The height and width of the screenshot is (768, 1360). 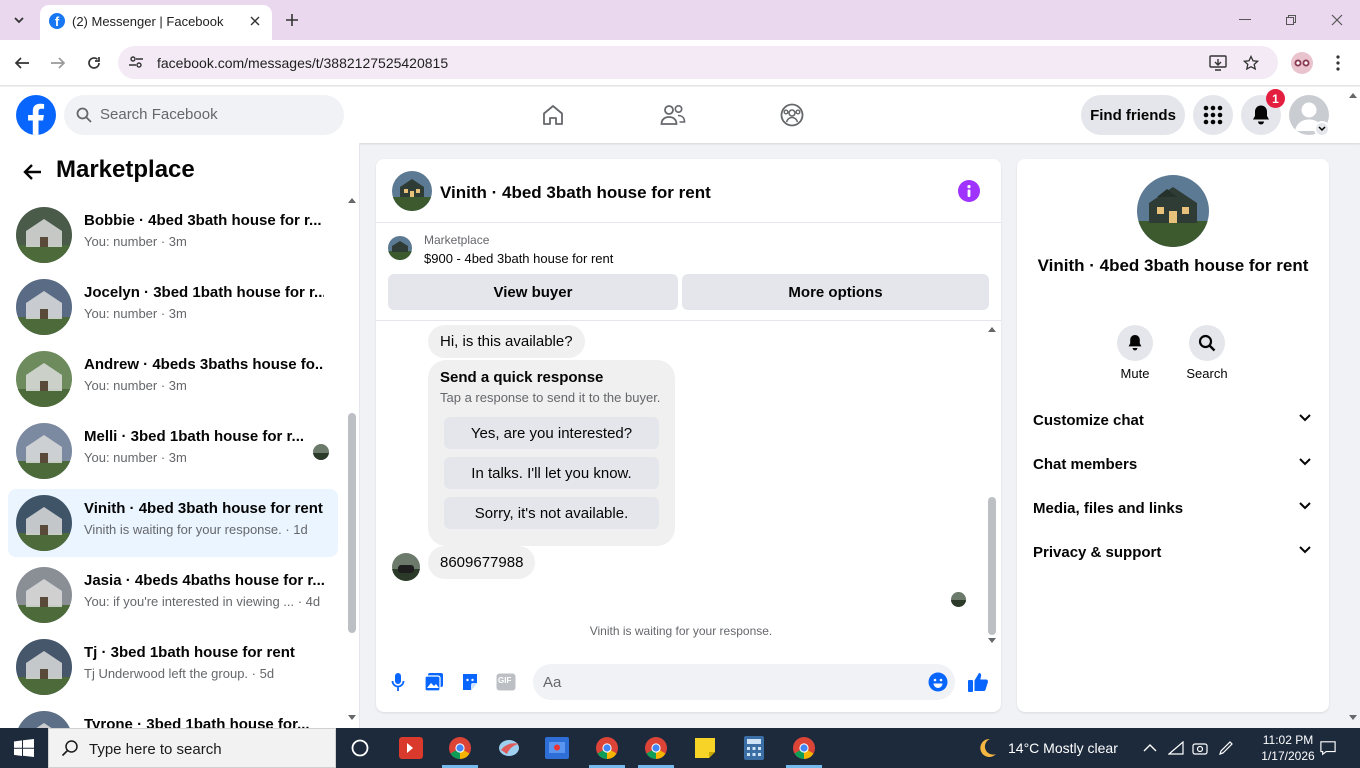 What do you see at coordinates (1213, 115) in the screenshot?
I see `menu-grid-icon` at bounding box center [1213, 115].